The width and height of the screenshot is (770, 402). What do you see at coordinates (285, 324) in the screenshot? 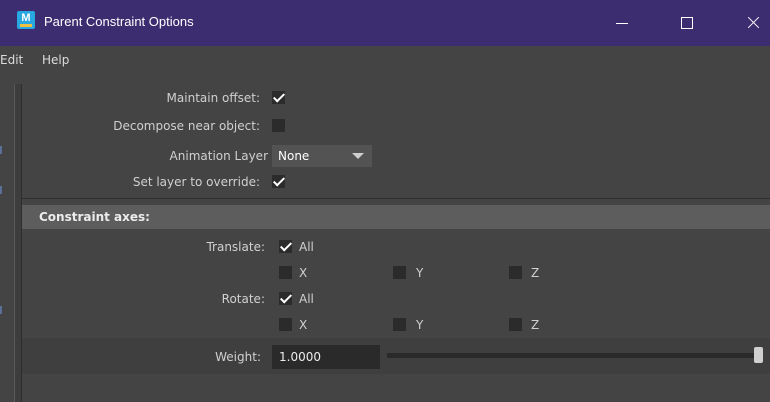
I see `rotate-x-checkbox` at bounding box center [285, 324].